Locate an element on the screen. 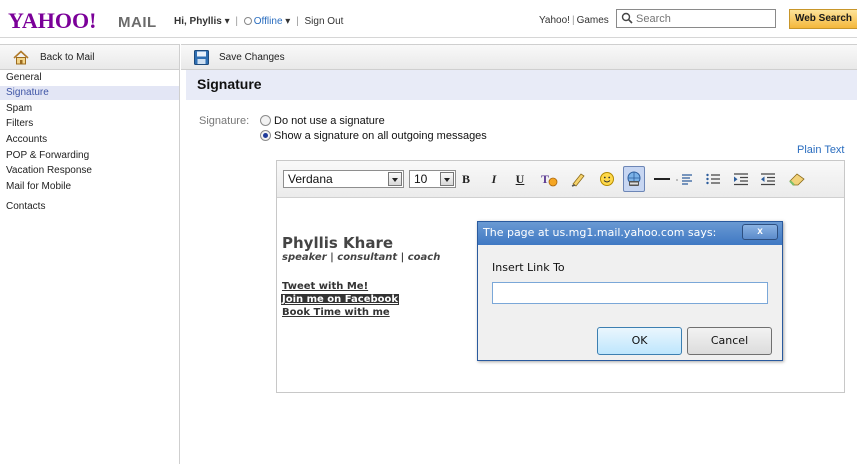  font-family-value: Verdana is located at coordinates (310, 179).